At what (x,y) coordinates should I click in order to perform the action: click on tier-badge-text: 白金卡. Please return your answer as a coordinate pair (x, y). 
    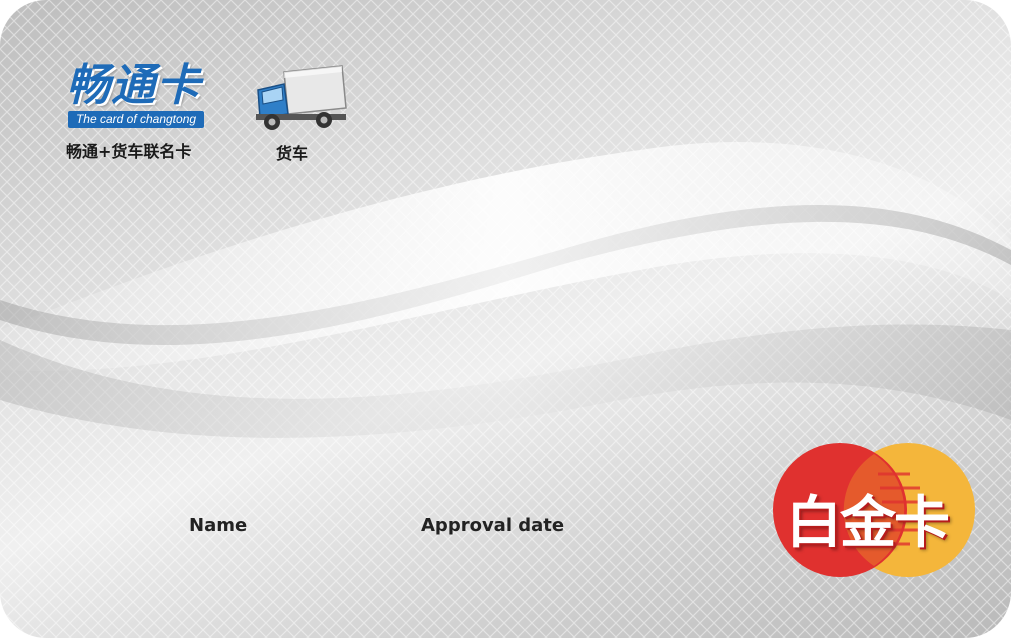
    Looking at the image, I should click on (868, 523).